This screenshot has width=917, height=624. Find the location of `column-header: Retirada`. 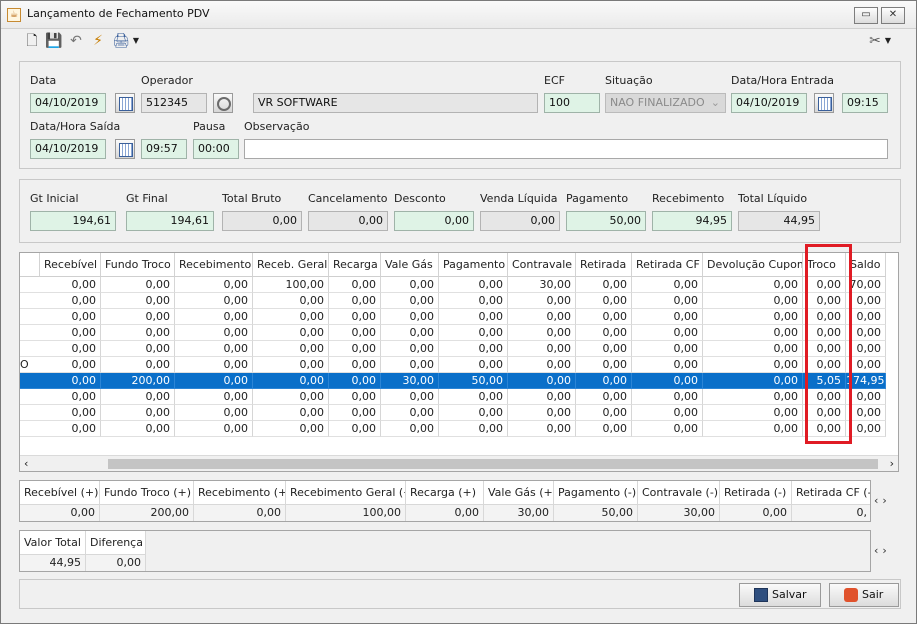

column-header: Retirada is located at coordinates (604, 265).